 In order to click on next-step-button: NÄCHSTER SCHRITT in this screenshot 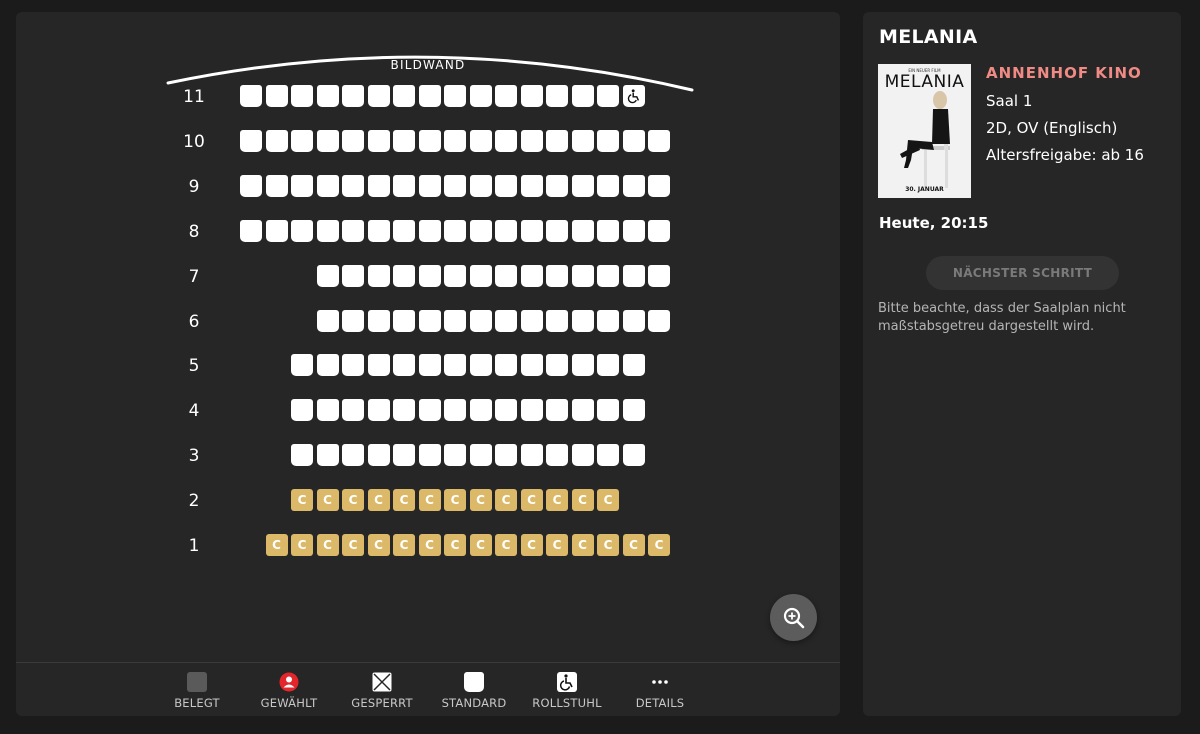, I will do `click(1022, 273)`.